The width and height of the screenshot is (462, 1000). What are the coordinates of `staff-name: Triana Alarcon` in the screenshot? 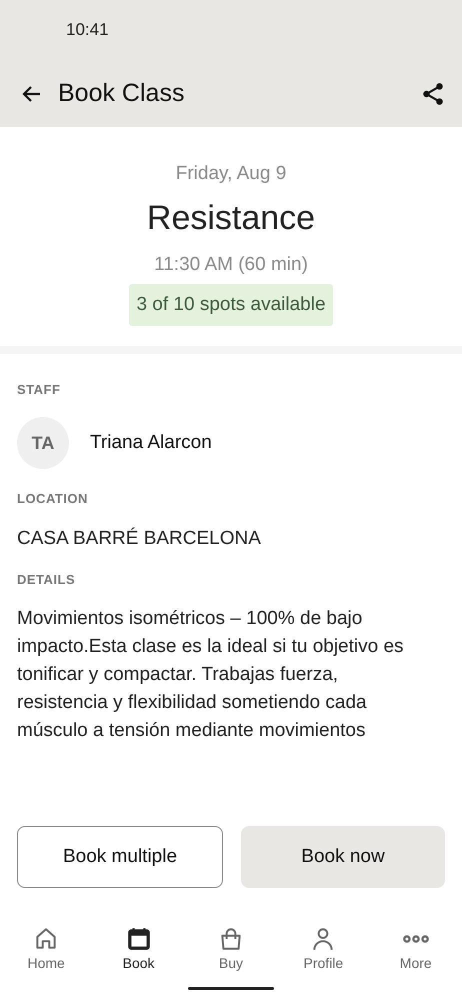 It's located at (151, 443).